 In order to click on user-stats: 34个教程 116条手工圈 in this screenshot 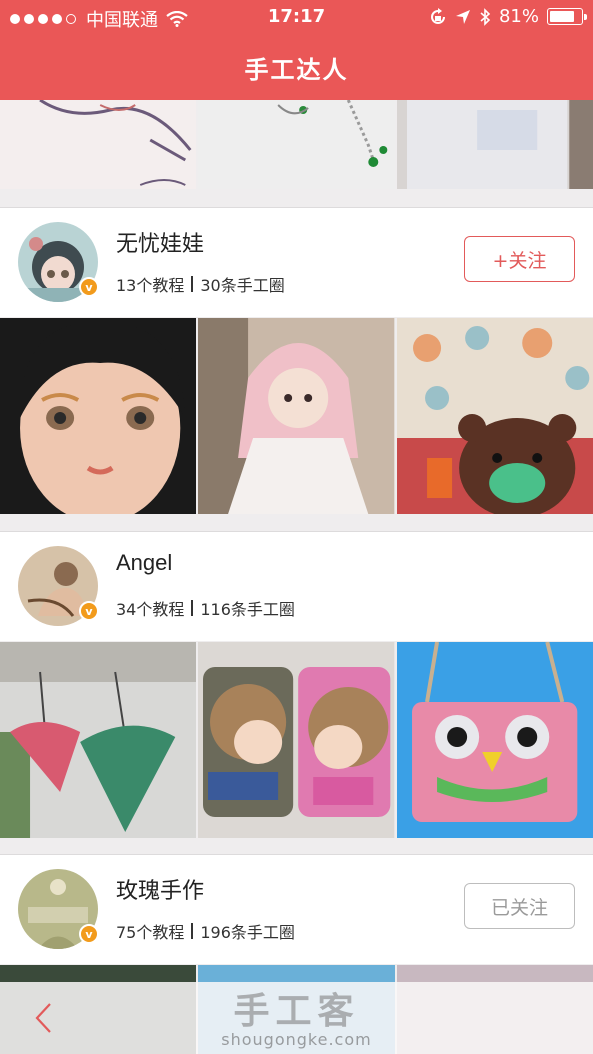, I will do `click(205, 608)`.